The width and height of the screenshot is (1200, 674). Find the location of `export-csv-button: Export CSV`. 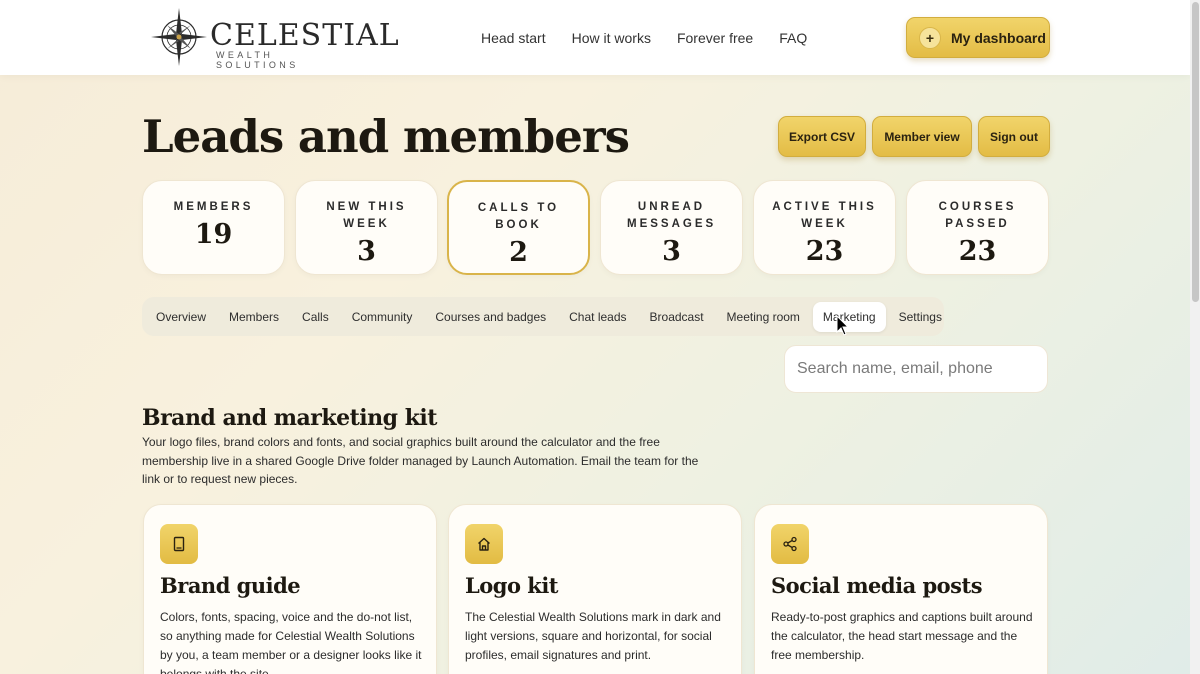

export-csv-button: Export CSV is located at coordinates (822, 136).